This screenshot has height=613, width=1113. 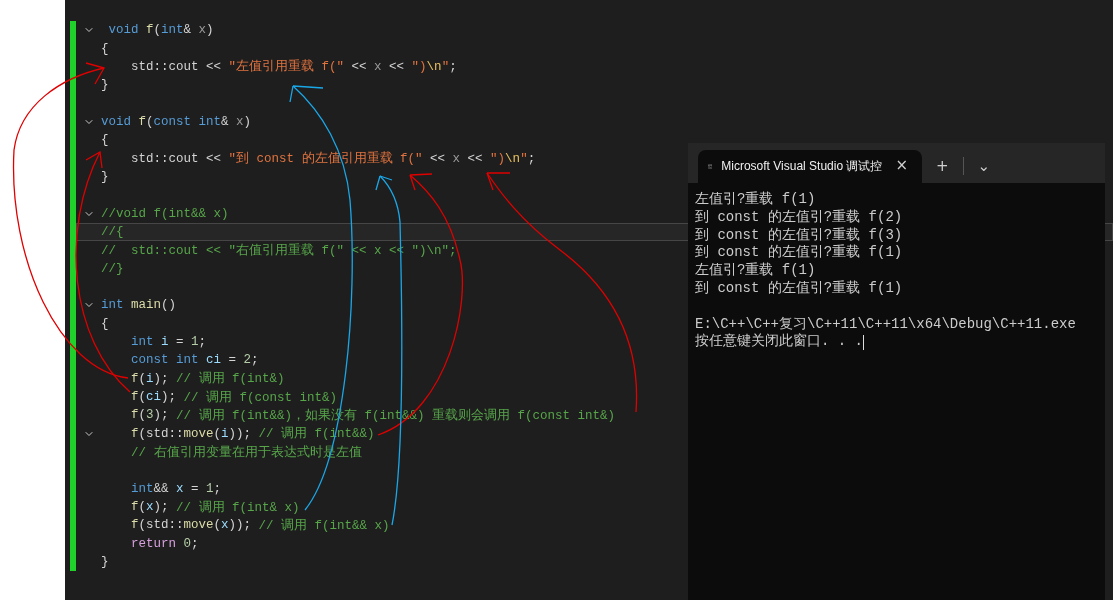 I want to click on code-line: f(std::move(x)); // 调用 f(int&& x), so click(x=260, y=525).